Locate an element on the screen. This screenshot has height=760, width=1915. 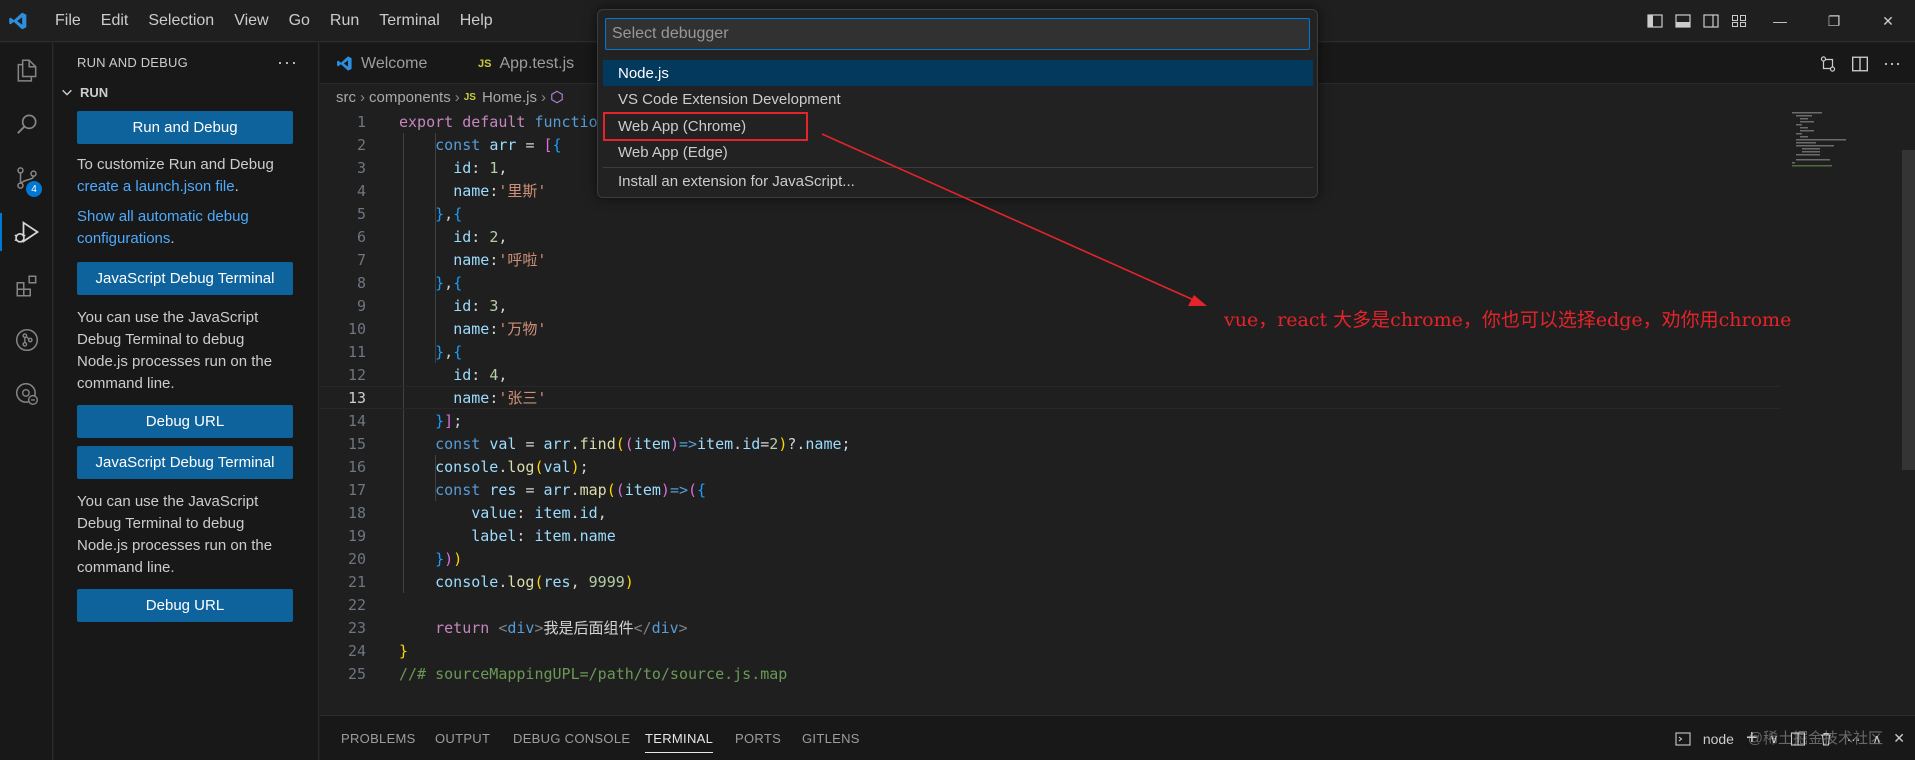
symbol-icon is located at coordinates (557, 97).